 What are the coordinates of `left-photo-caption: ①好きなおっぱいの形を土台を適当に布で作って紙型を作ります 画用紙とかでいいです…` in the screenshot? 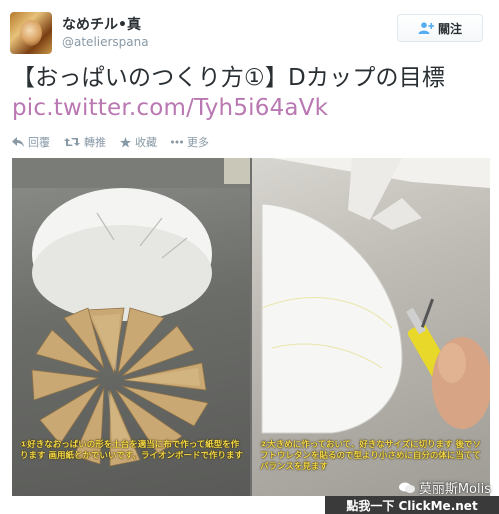 It's located at (132, 450).